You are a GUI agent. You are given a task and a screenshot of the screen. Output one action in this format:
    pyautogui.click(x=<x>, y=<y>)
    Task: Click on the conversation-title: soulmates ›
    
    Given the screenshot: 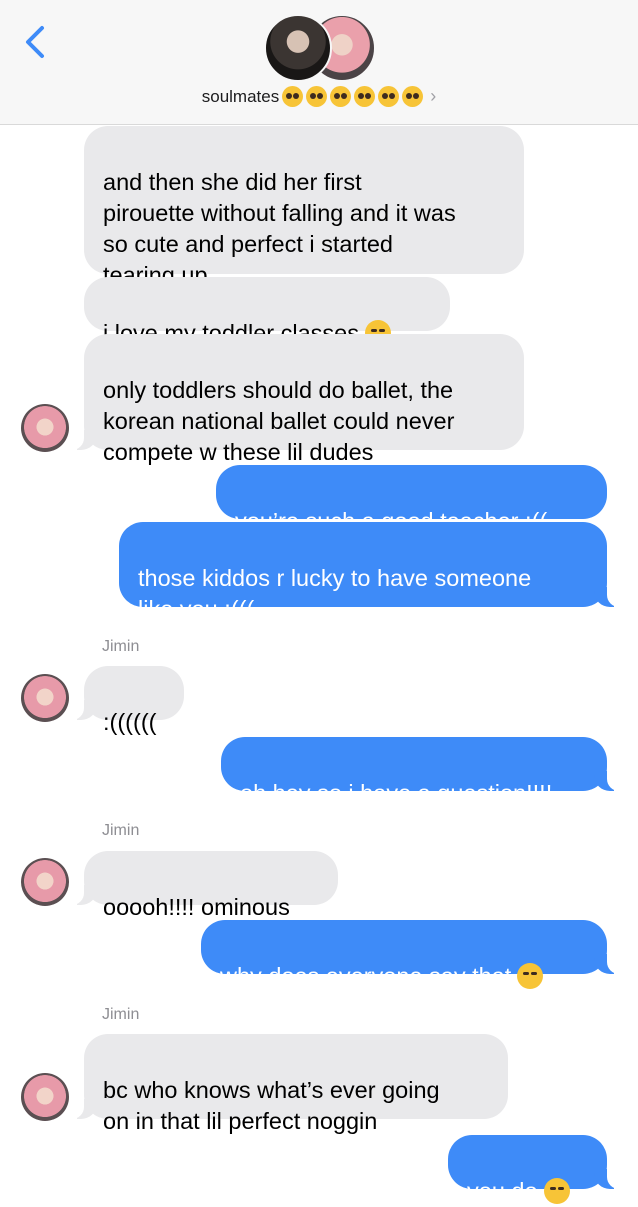 What is the action you would take?
    pyautogui.click(x=319, y=96)
    